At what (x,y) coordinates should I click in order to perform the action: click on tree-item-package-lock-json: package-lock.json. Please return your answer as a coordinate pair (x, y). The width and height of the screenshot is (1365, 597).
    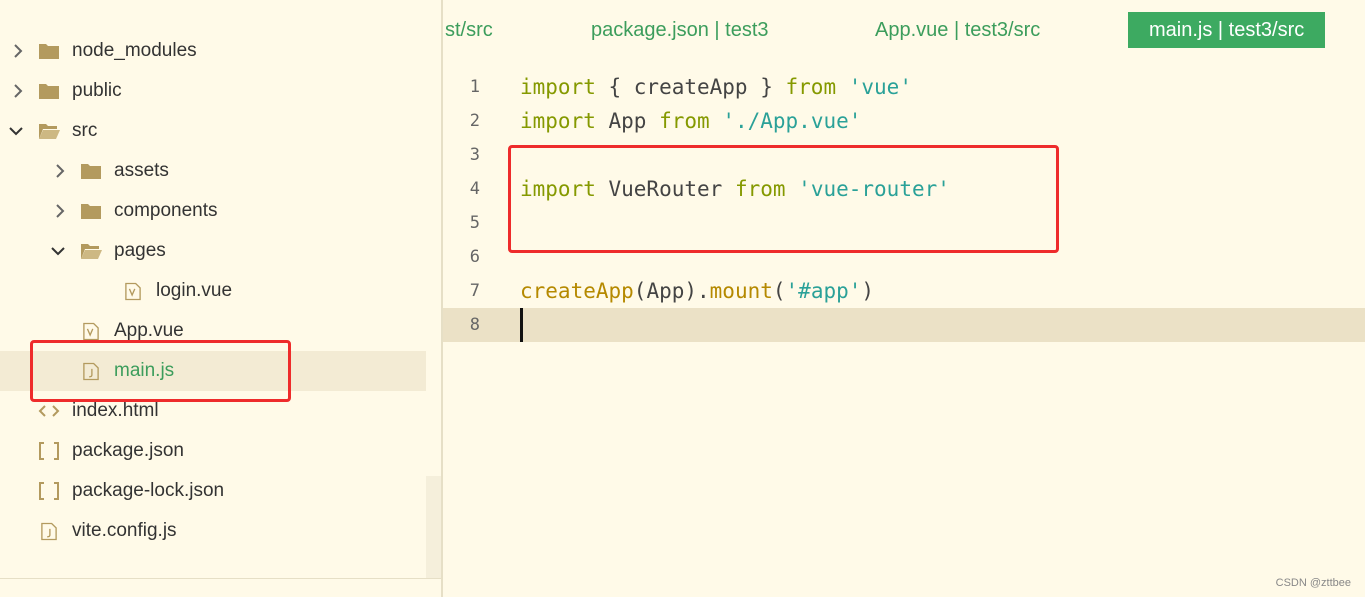
    Looking at the image, I should click on (213, 491).